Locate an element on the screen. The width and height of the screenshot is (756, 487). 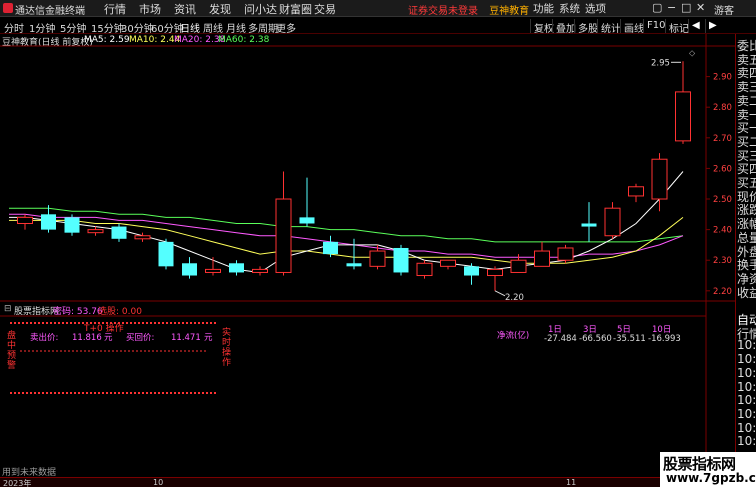
right-vertical-label: 实时操作 is located at coordinates (226, 347).